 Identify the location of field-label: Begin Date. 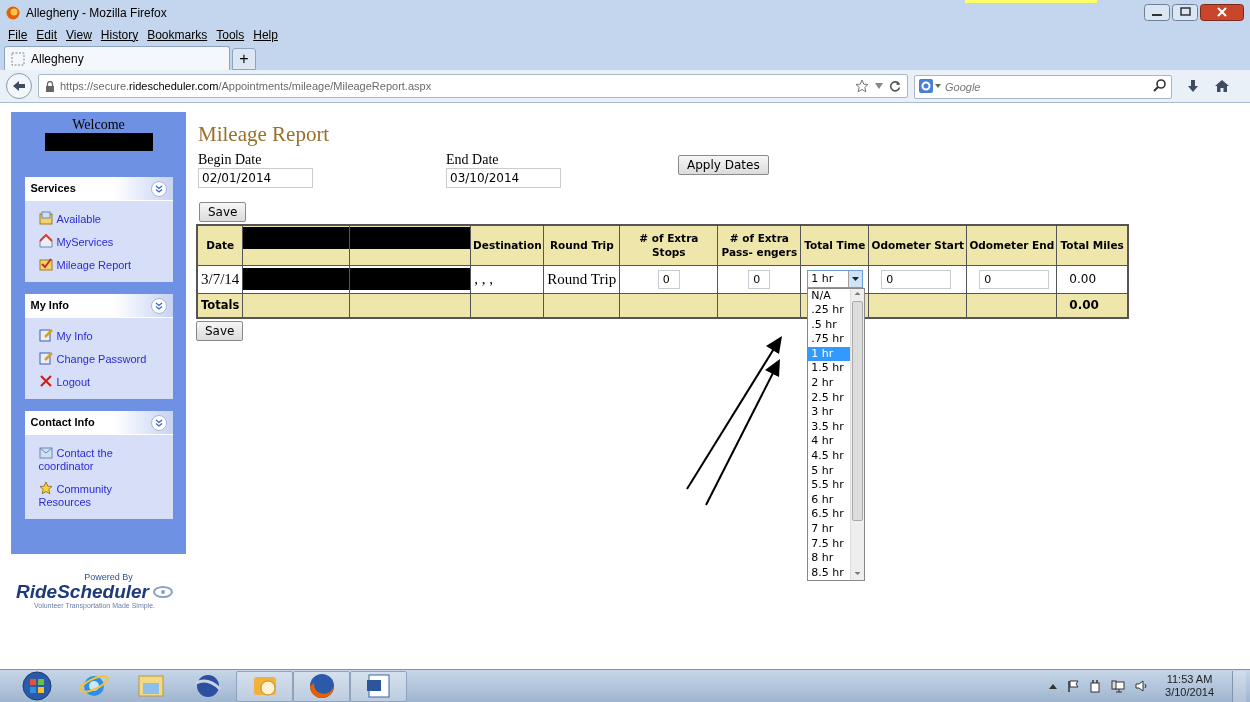
(230, 160).